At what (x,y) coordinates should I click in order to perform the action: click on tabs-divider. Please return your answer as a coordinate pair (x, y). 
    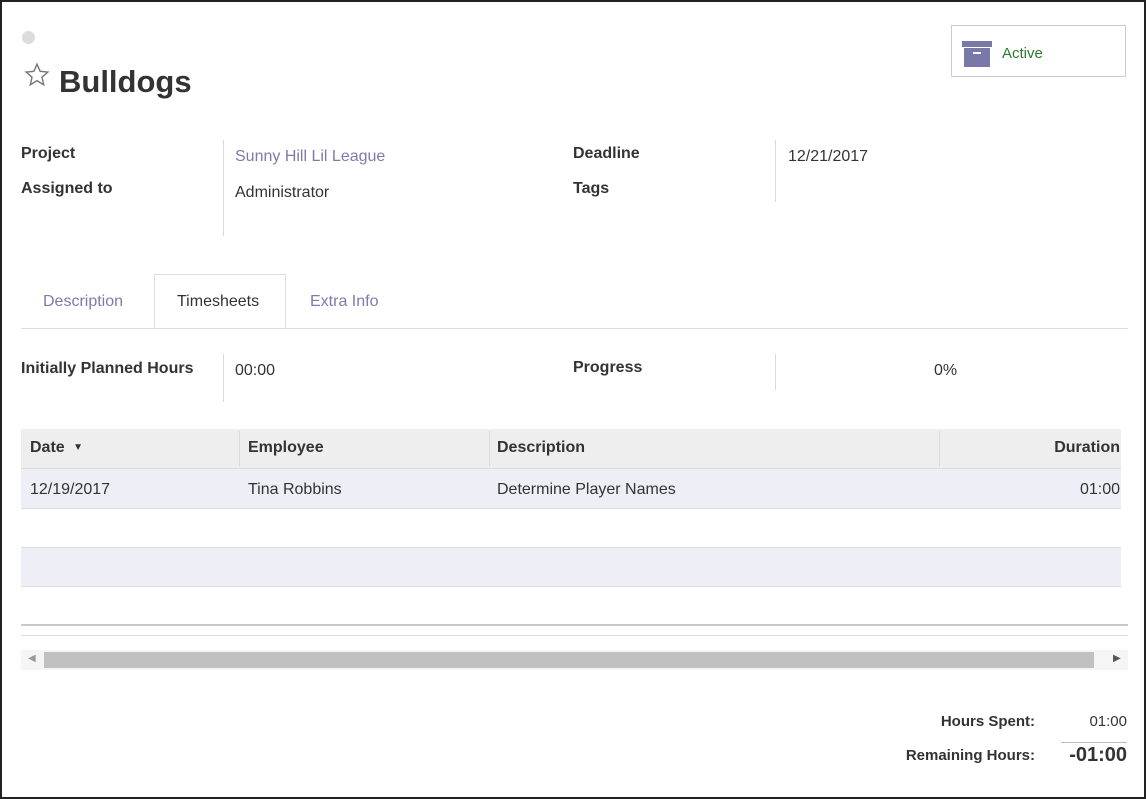
    Looking at the image, I should click on (574, 328).